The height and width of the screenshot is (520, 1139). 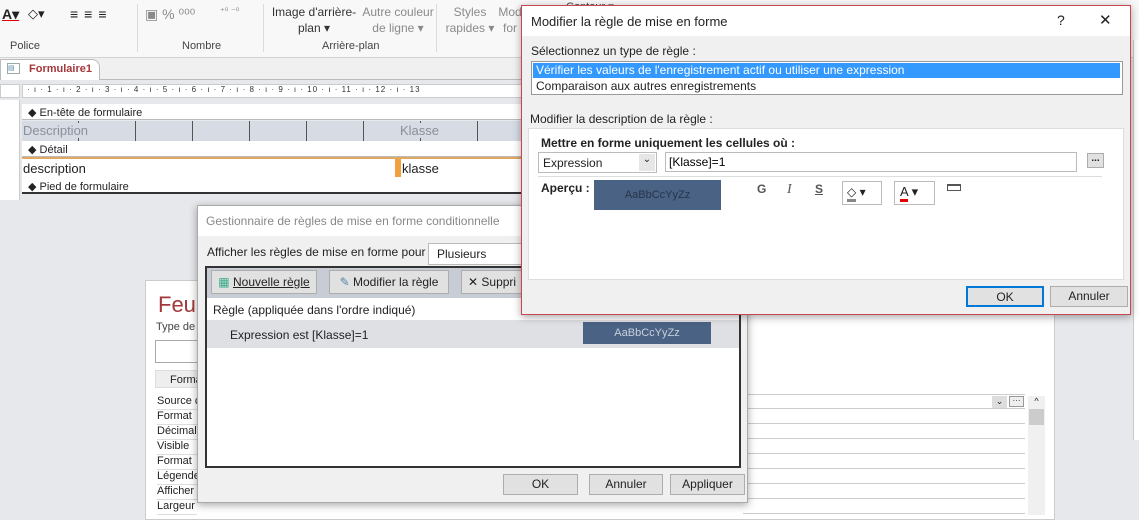 What do you see at coordinates (999, 402) in the screenshot?
I see `dropdown-chevron-icon: ⌄` at bounding box center [999, 402].